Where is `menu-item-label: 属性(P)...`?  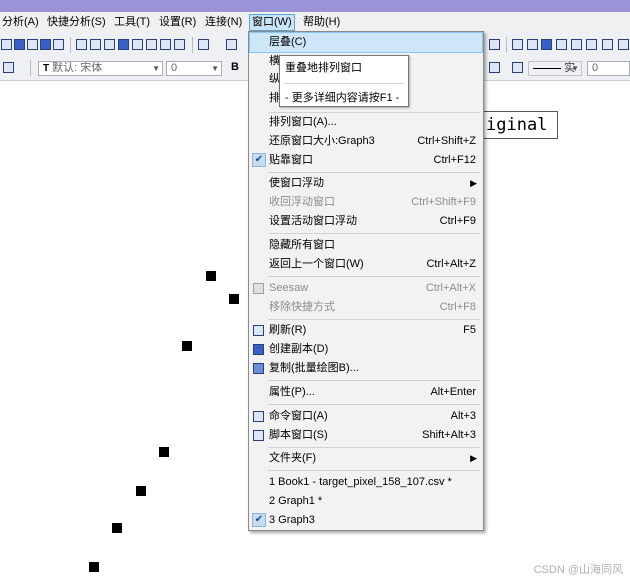
menu-item-label: 属性(P)... is located at coordinates (292, 392).